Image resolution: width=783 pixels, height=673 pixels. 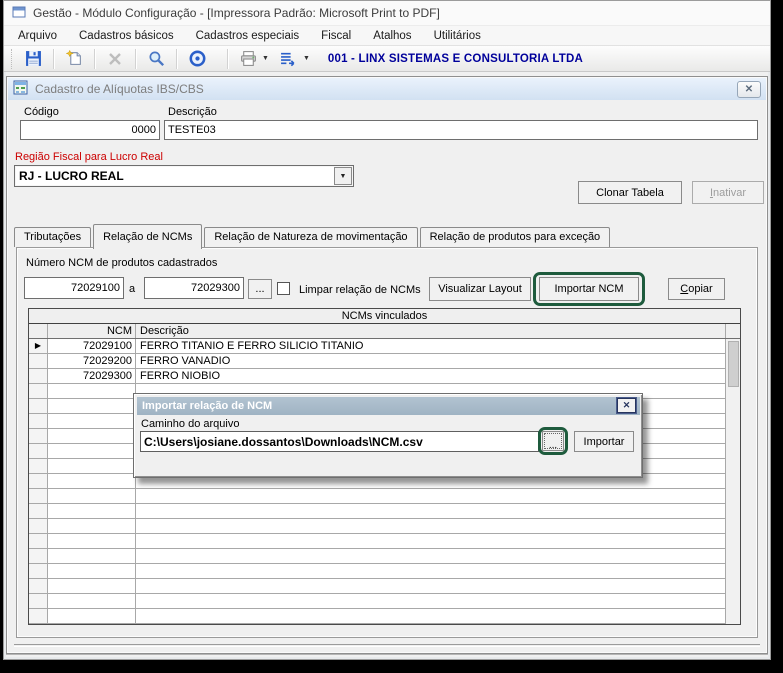 What do you see at coordinates (89, 157) in the screenshot?
I see `regiao-fiscal-label: Região Fiscal para Lucro Real` at bounding box center [89, 157].